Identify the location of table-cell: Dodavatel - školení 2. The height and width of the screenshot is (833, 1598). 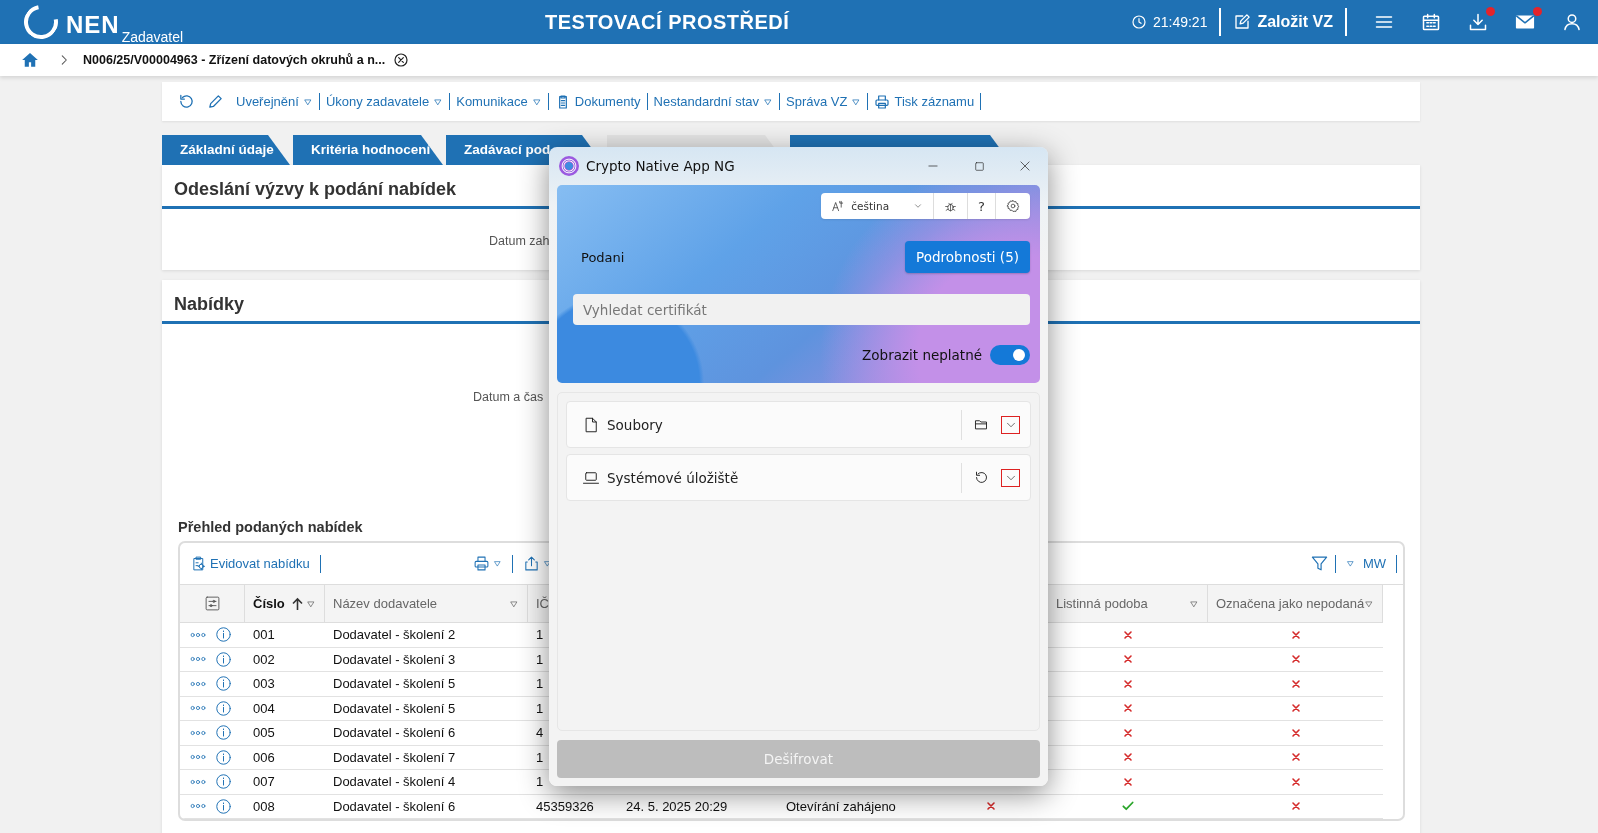
(426, 635).